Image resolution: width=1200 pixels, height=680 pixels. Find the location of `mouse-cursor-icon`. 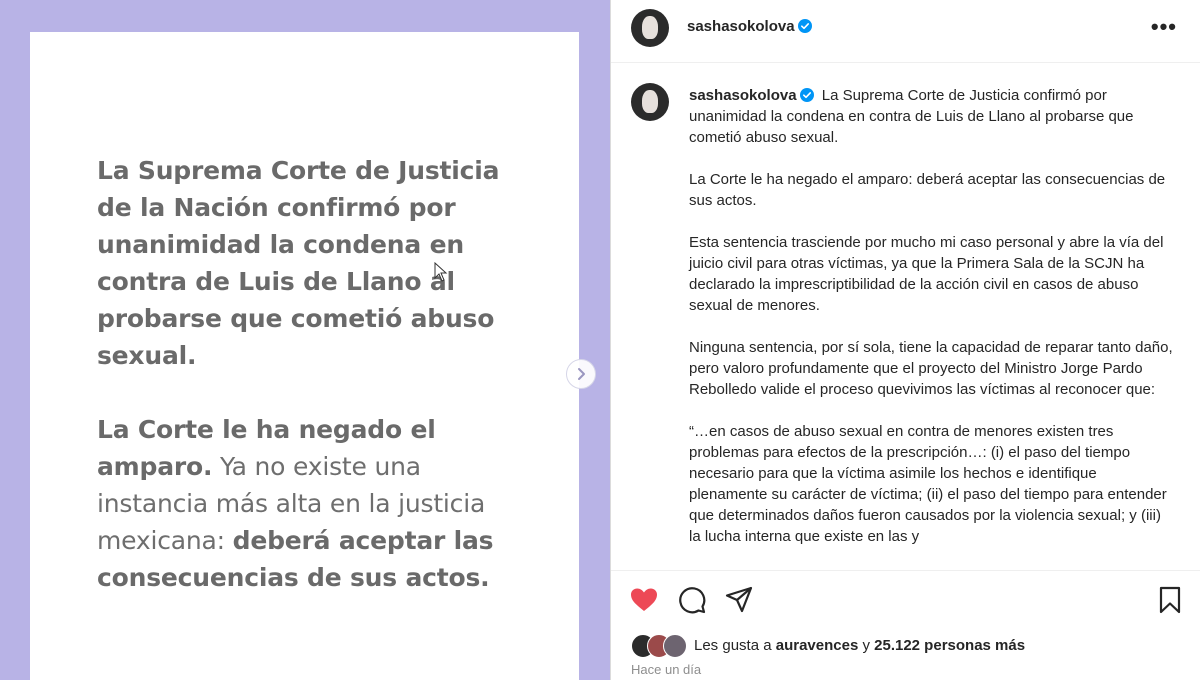

mouse-cursor-icon is located at coordinates (441, 272).